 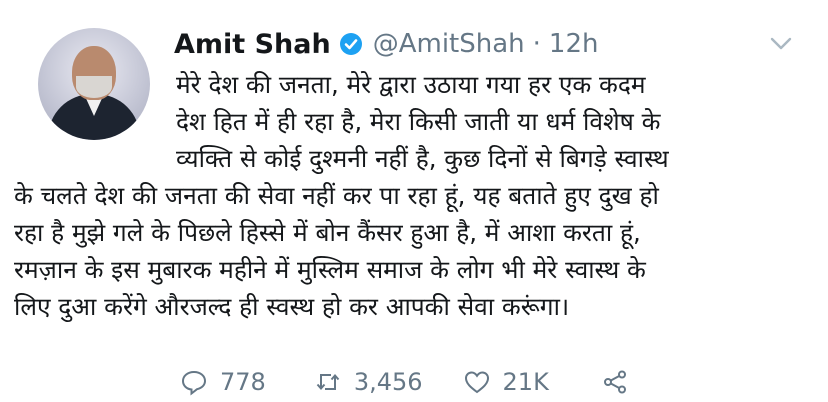 I want to click on reply-icon, so click(x=194, y=383).